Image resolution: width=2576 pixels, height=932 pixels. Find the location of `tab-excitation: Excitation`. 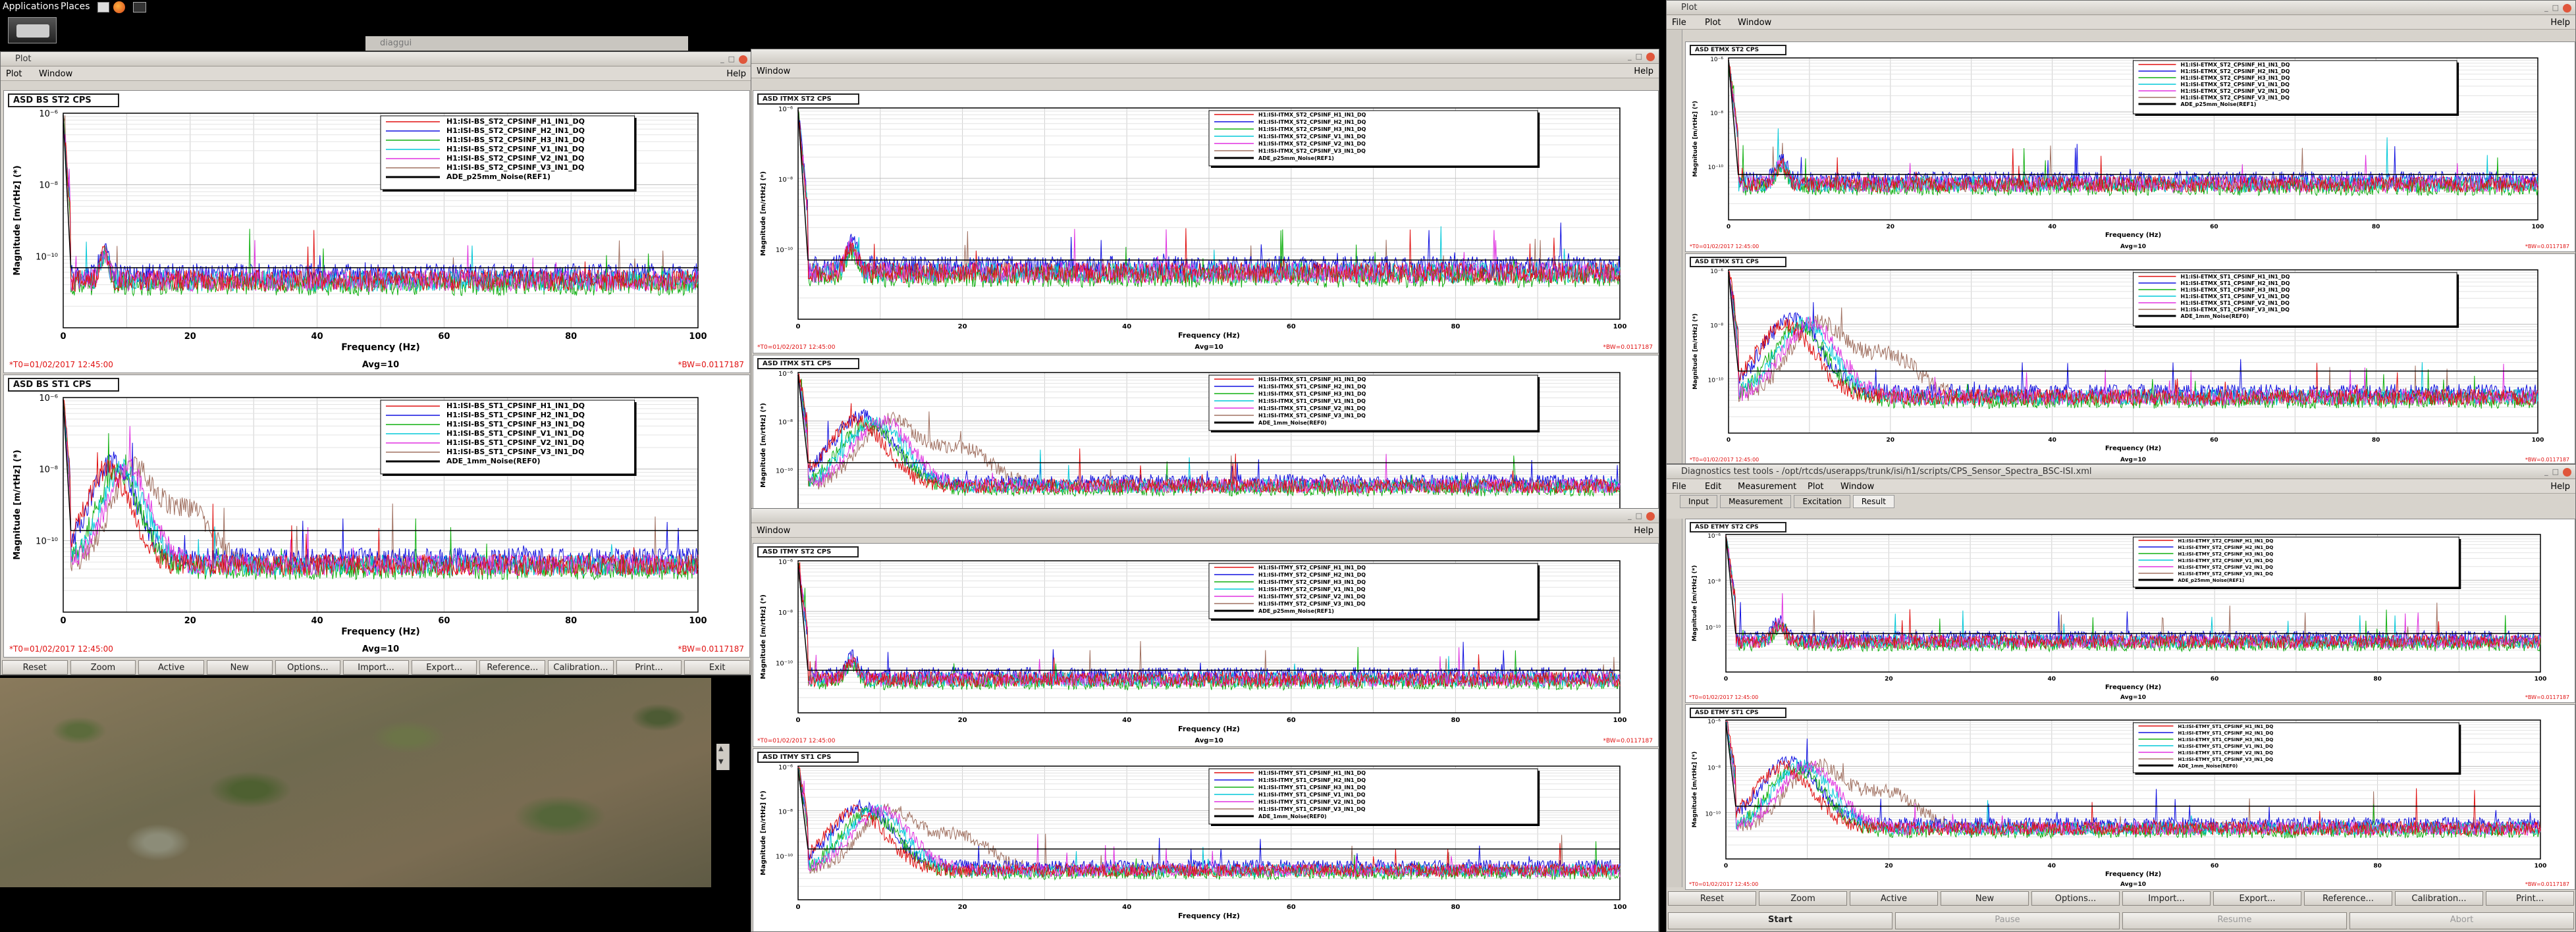

tab-excitation: Excitation is located at coordinates (1822, 501).